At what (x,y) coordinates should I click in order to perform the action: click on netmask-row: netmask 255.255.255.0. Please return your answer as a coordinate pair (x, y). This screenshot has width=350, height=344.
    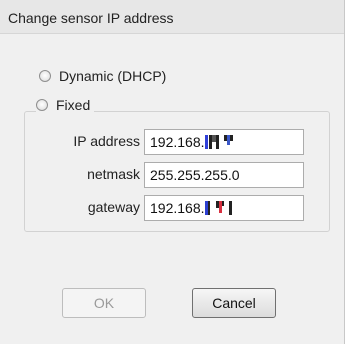
    Looking at the image, I should click on (172, 175).